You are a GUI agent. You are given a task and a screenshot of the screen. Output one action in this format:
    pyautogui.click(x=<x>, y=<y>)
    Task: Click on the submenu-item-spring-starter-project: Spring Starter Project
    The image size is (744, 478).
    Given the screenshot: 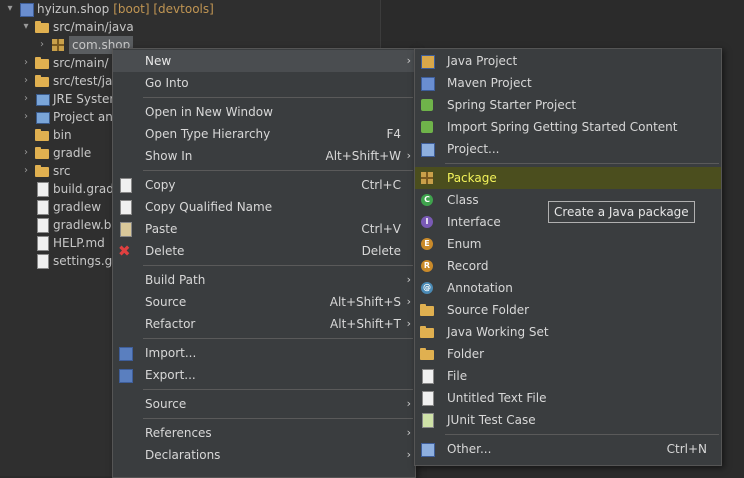 What is the action you would take?
    pyautogui.click(x=568, y=105)
    